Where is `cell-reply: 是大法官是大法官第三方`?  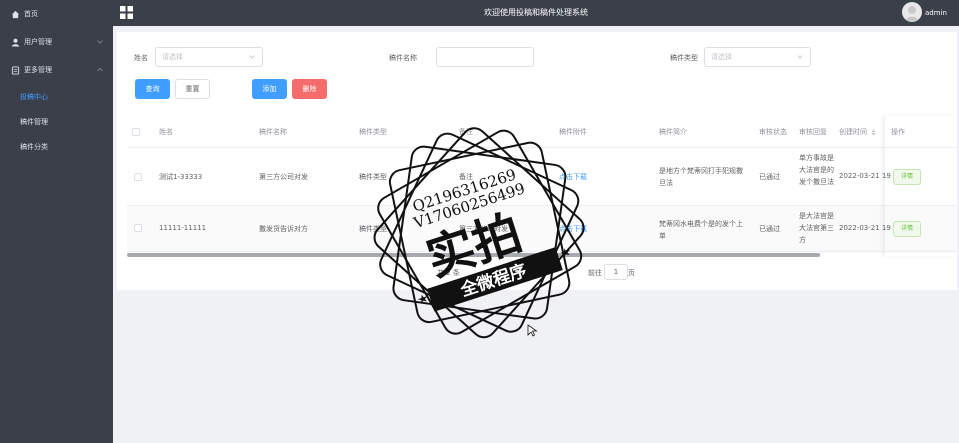
cell-reply: 是大法官是大法官第三方 is located at coordinates (816, 228).